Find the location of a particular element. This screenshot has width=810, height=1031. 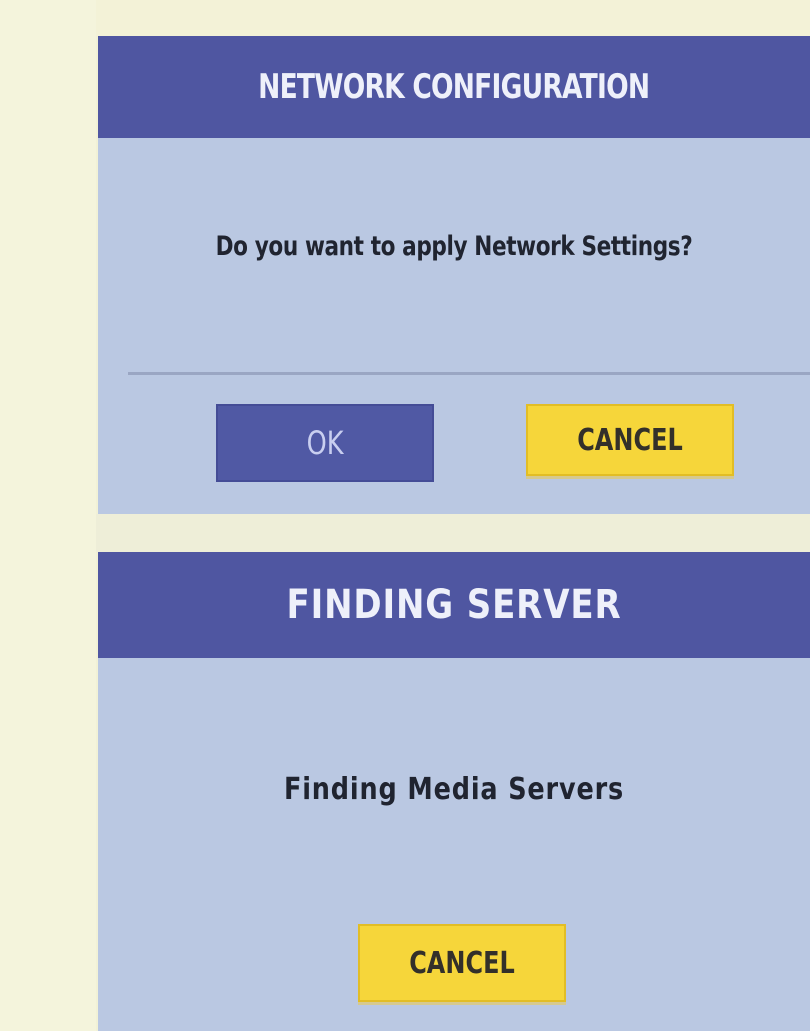

dialog-title-bar: NETWORK CONFIGURATION is located at coordinates (454, 87).